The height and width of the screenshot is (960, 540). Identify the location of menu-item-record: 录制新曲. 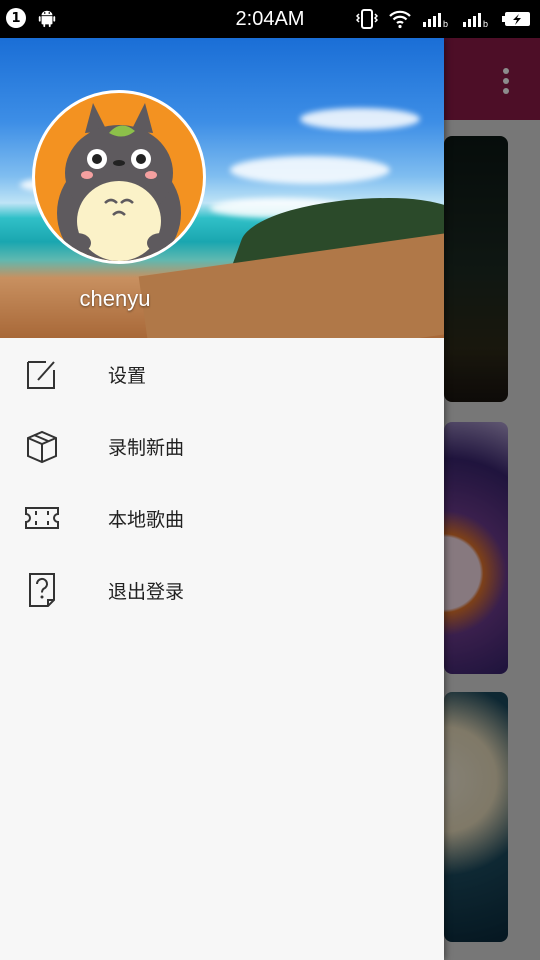
(222, 446).